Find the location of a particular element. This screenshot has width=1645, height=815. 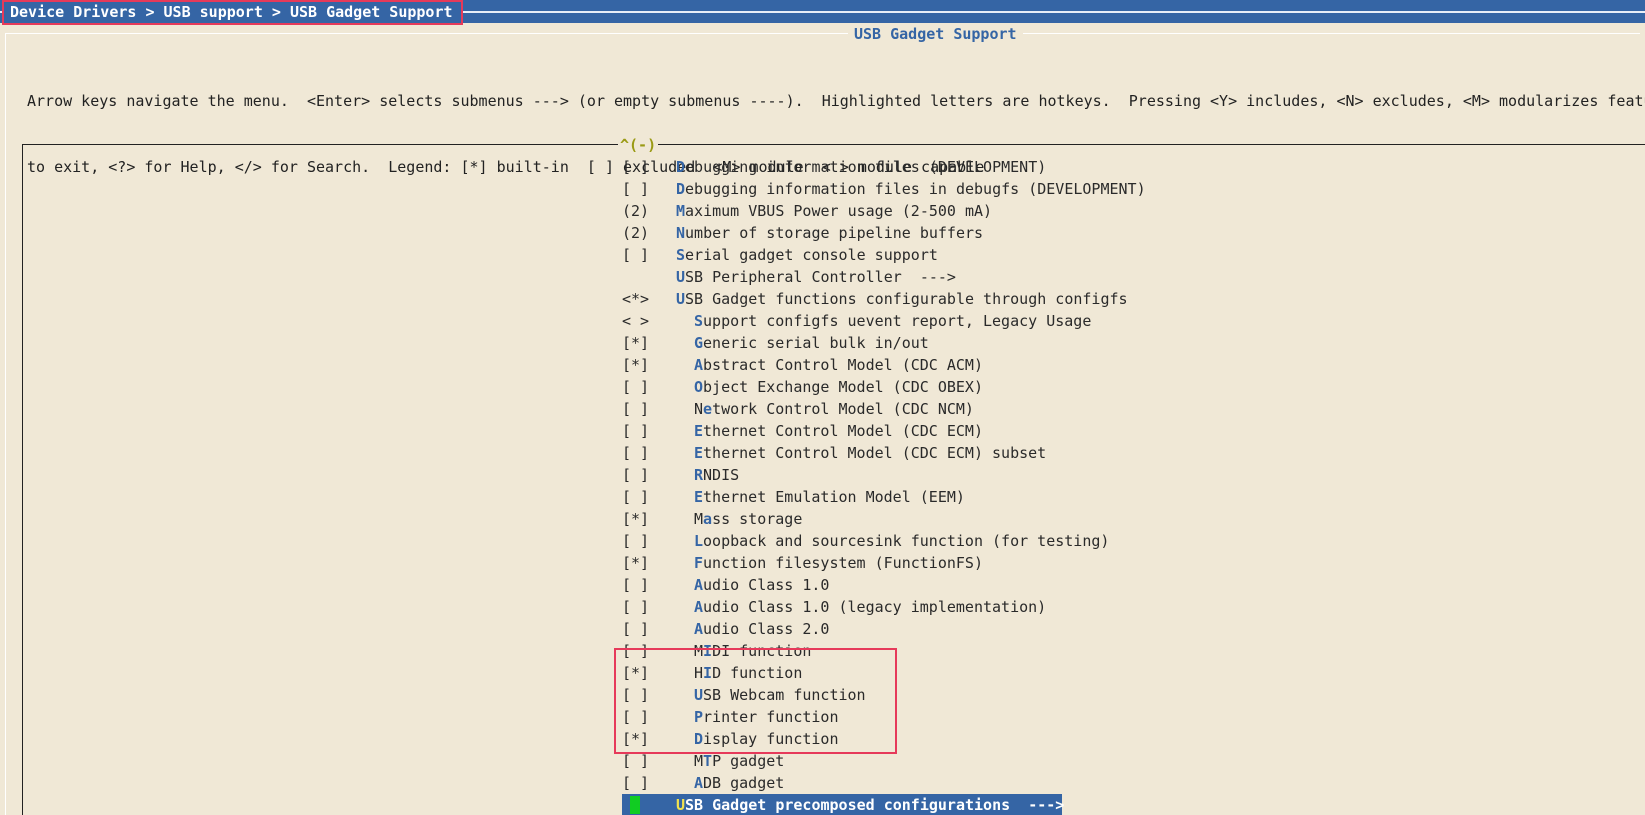

menu-item-label-rest: thernet Emulation Model (EEM) is located at coordinates (834, 497).